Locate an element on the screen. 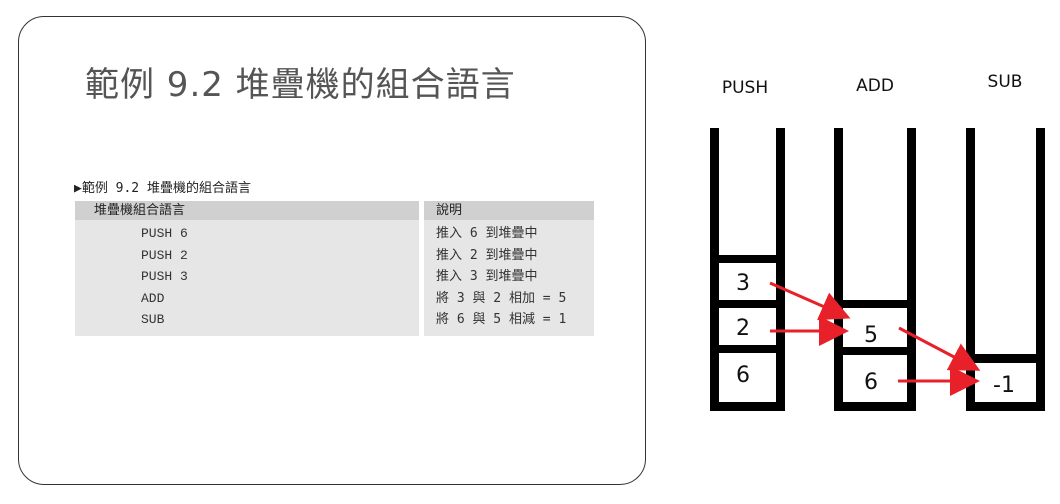 This screenshot has width=1060, height=504. stack-push-cell: 6 is located at coordinates (743, 375).